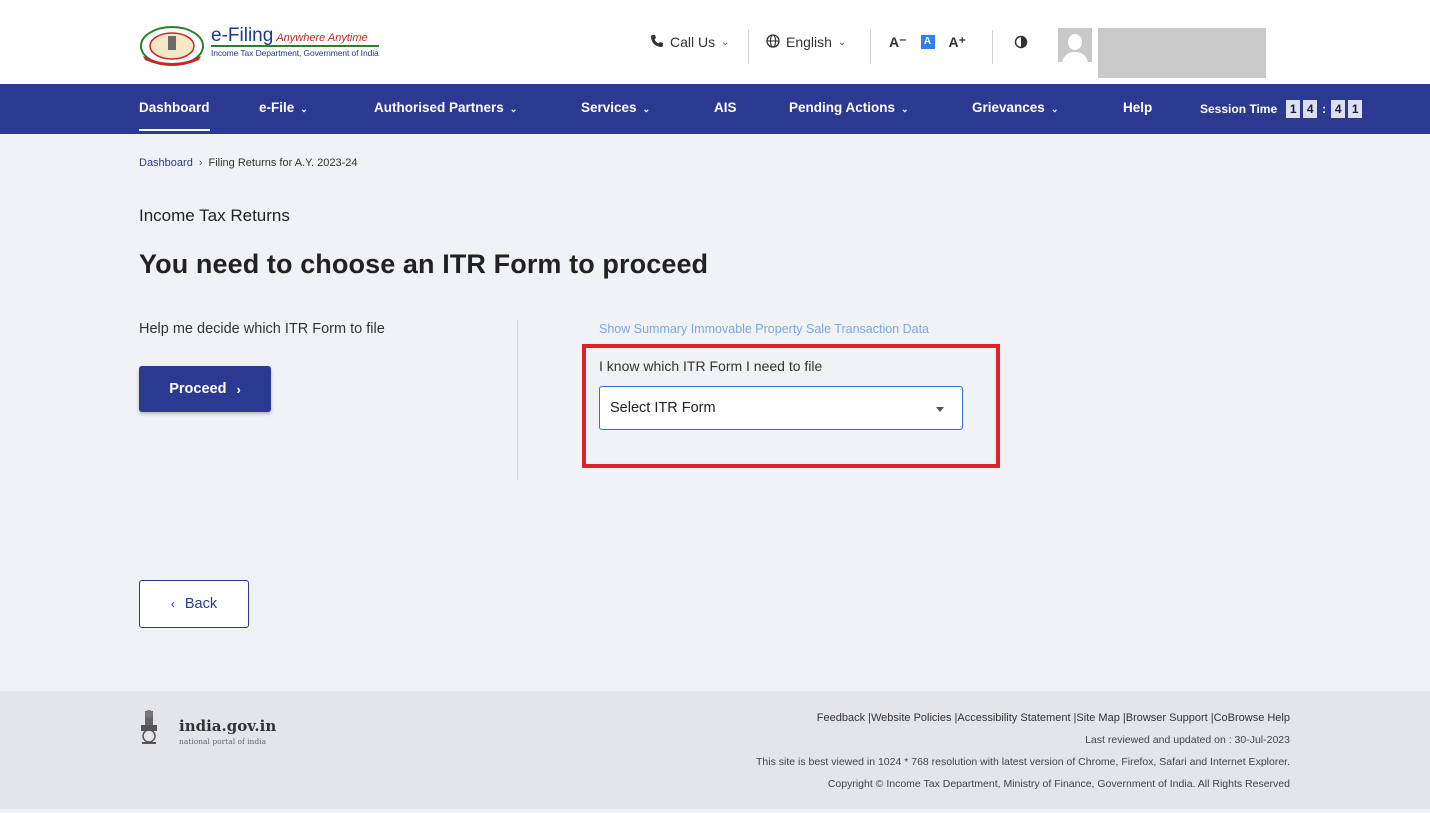  I want to click on national-emblem-icon, so click(149, 727).